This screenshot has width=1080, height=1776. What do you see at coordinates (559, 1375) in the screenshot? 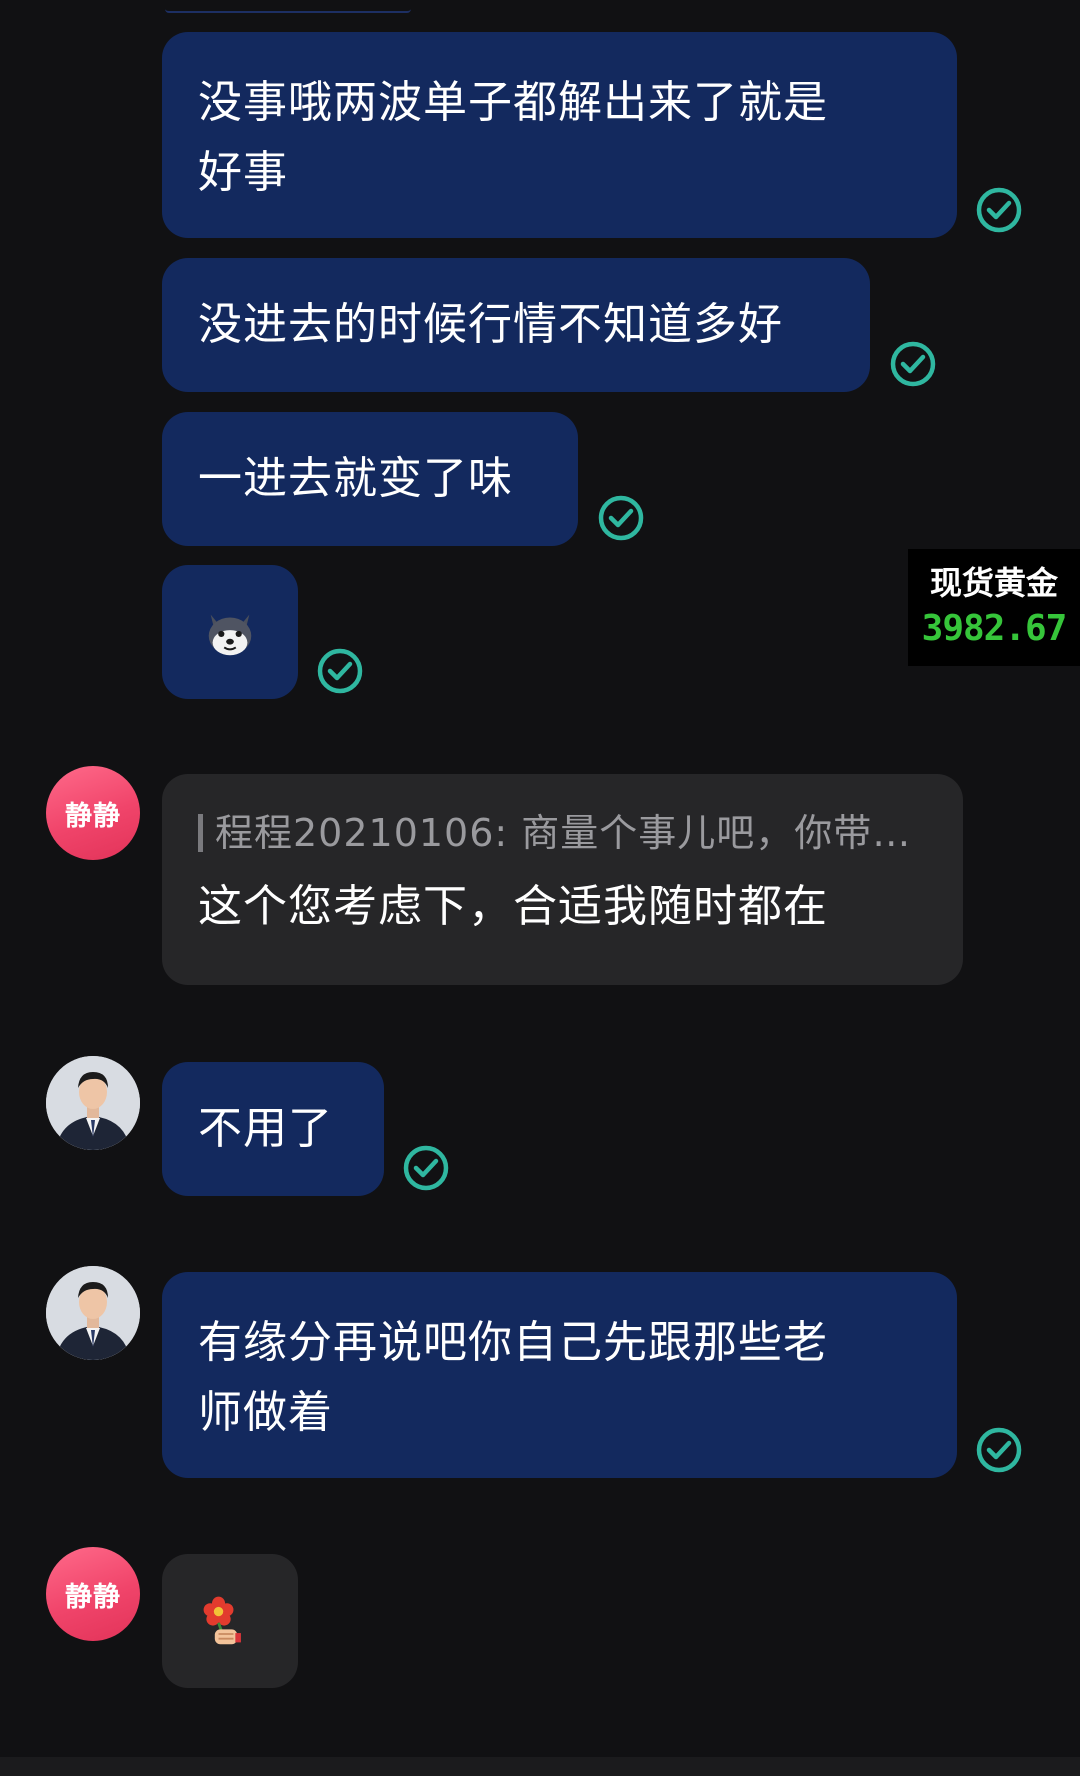
I see `outgoing-message-7: 有缘分再说吧你自己先跟那些老 师做着` at bounding box center [559, 1375].